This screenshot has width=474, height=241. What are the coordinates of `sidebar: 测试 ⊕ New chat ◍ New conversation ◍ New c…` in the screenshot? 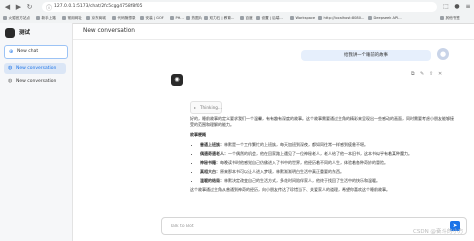 It's located at (36, 132).